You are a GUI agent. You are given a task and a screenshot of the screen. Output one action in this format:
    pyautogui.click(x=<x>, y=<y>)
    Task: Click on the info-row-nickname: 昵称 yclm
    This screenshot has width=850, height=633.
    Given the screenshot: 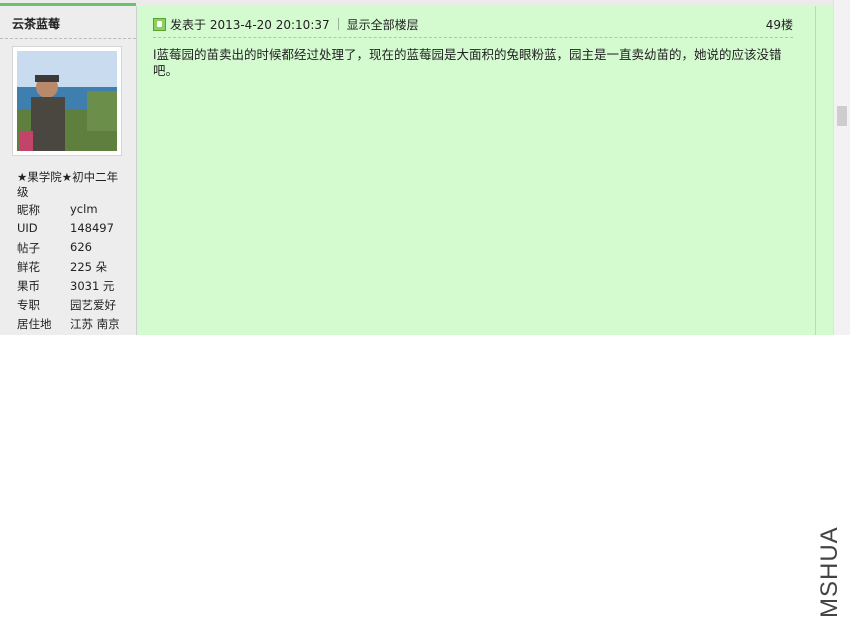 What is the action you would take?
    pyautogui.click(x=68, y=211)
    